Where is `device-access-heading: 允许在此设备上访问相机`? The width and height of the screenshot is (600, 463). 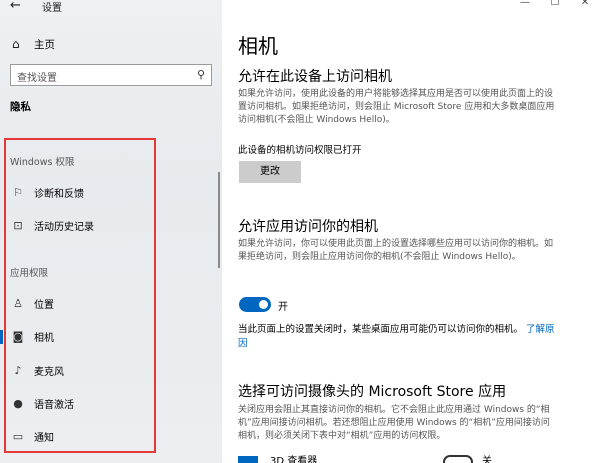
device-access-heading: 允许在此设备上访问相机 is located at coordinates (315, 77).